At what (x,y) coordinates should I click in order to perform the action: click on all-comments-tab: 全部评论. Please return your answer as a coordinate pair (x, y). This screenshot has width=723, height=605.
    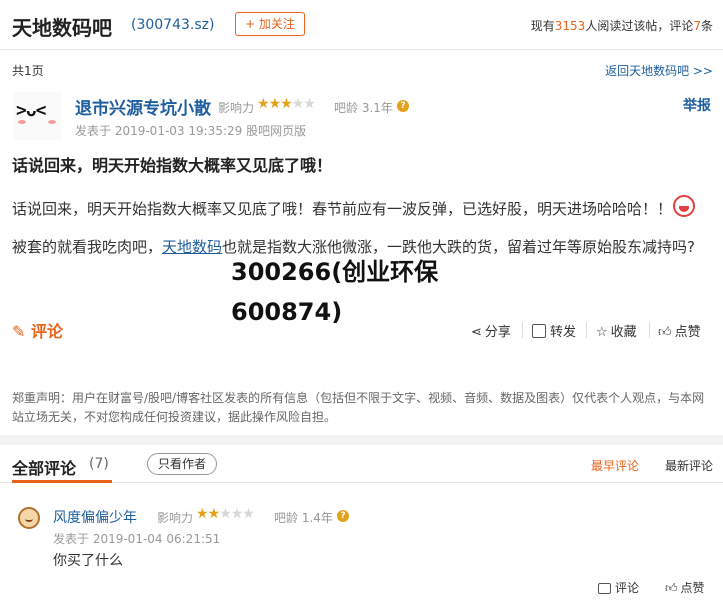
    Looking at the image, I should click on (44, 467).